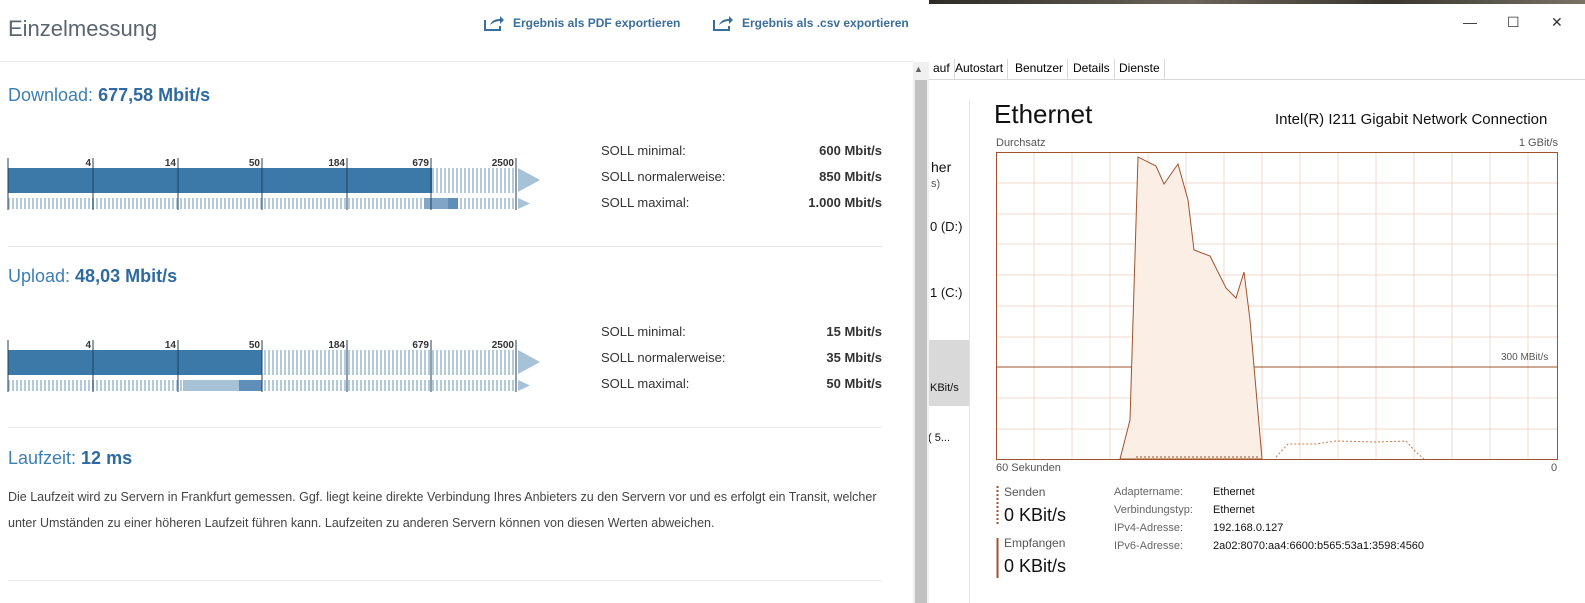 The width and height of the screenshot is (1585, 603). Describe the element at coordinates (1557, 22) in the screenshot. I see `close-icon: ✕` at that location.